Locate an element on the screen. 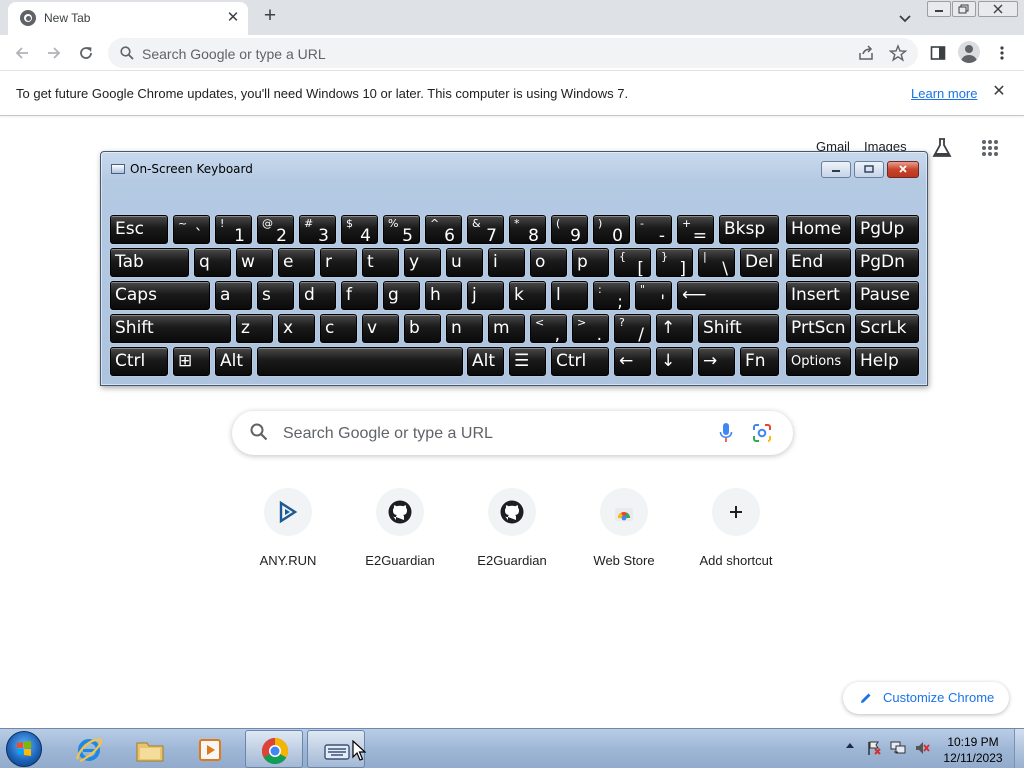  key-menu: ☰ is located at coordinates (527, 361).